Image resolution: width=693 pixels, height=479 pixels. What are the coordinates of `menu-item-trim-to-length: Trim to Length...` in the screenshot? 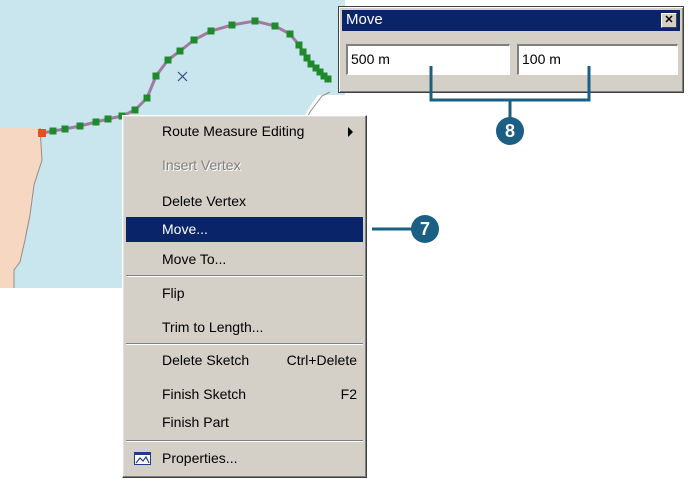 It's located at (244, 327).